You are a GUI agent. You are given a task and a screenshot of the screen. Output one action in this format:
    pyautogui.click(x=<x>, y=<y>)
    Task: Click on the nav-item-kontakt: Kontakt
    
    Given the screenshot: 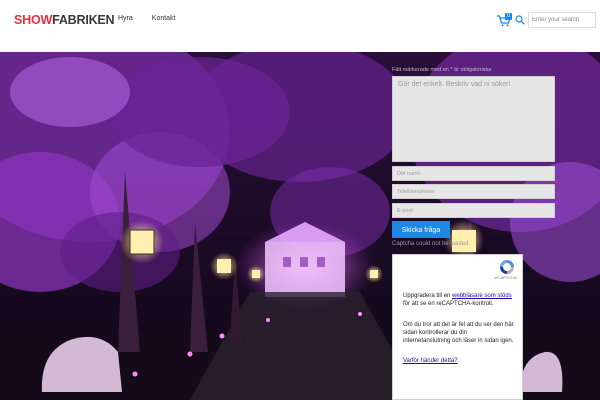 What is the action you would take?
    pyautogui.click(x=164, y=18)
    